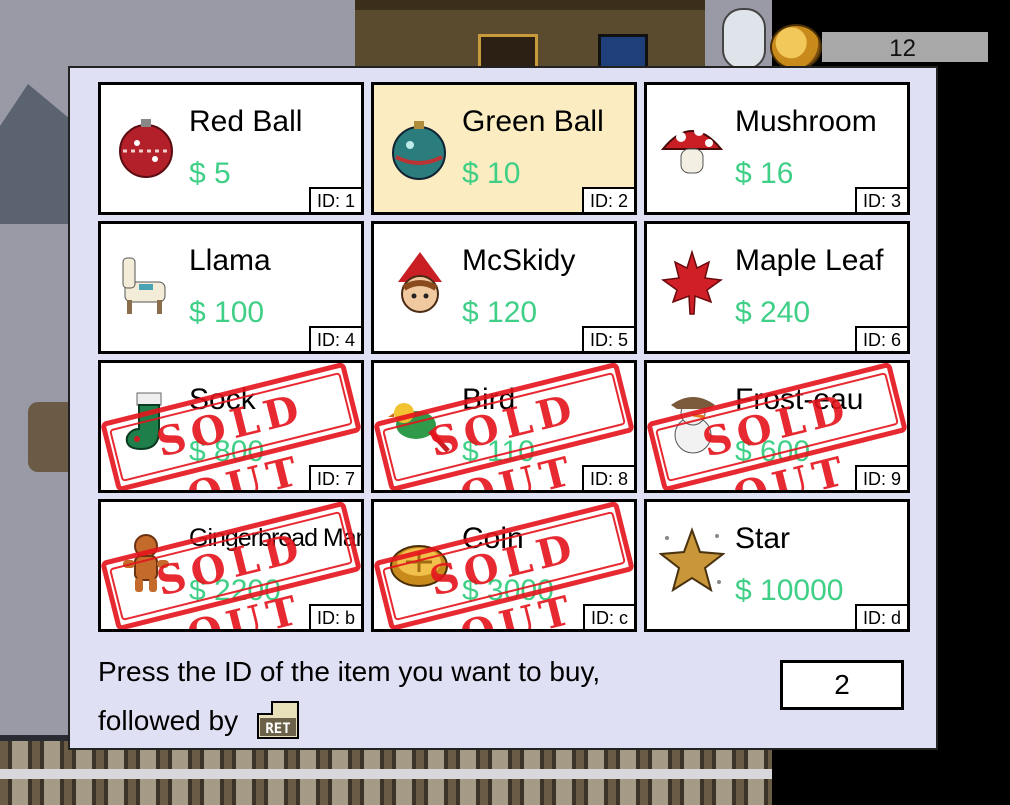 The height and width of the screenshot is (805, 1010). What do you see at coordinates (146, 284) in the screenshot?
I see `llama-icon` at bounding box center [146, 284].